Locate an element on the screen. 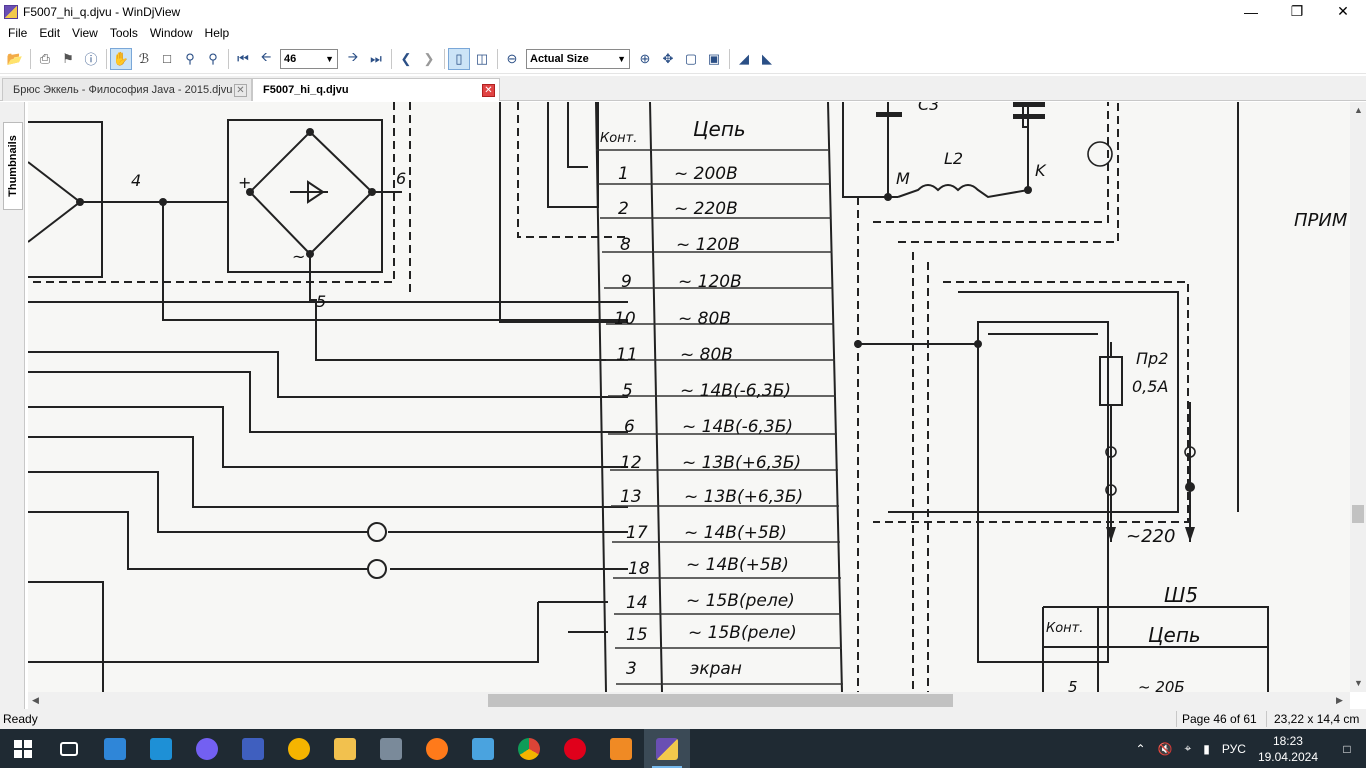 The image size is (1366, 768). folder-icon is located at coordinates (345, 748).